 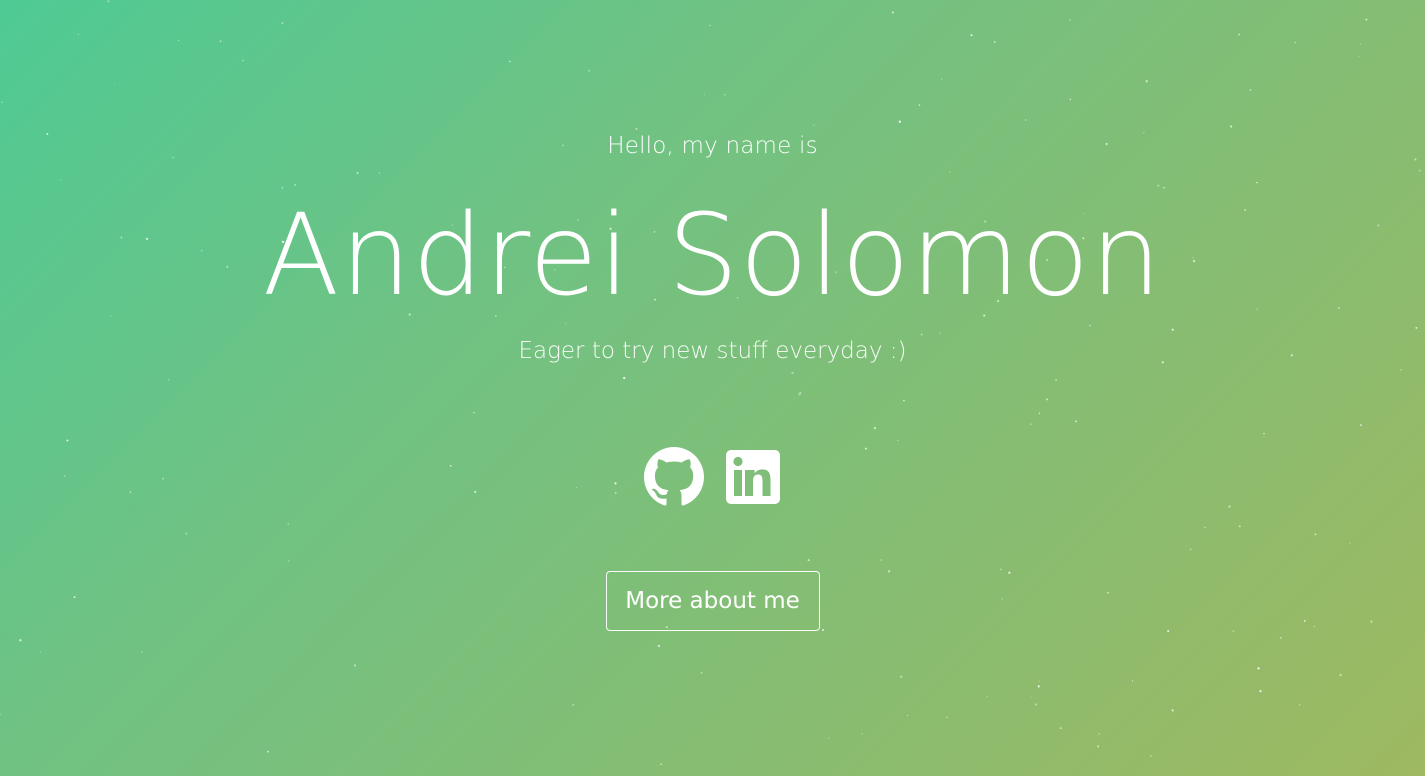 I want to click on linkedin-icon, so click(x=752, y=477).